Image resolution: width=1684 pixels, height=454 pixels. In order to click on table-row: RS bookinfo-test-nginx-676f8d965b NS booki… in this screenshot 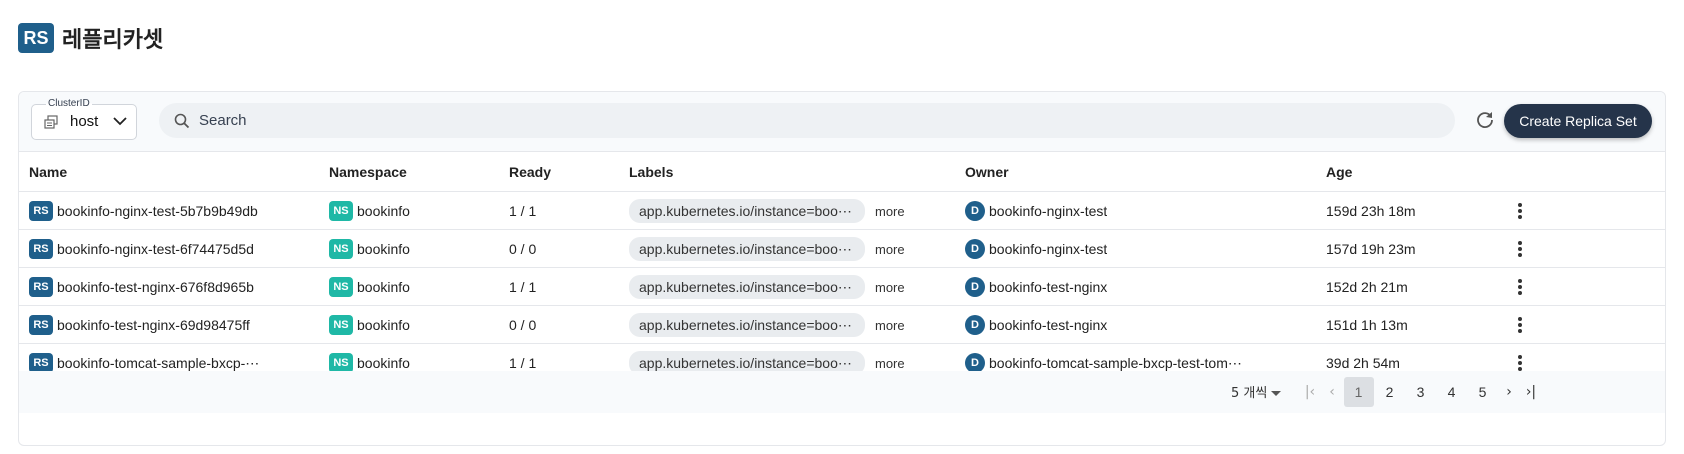, I will do `click(842, 287)`.